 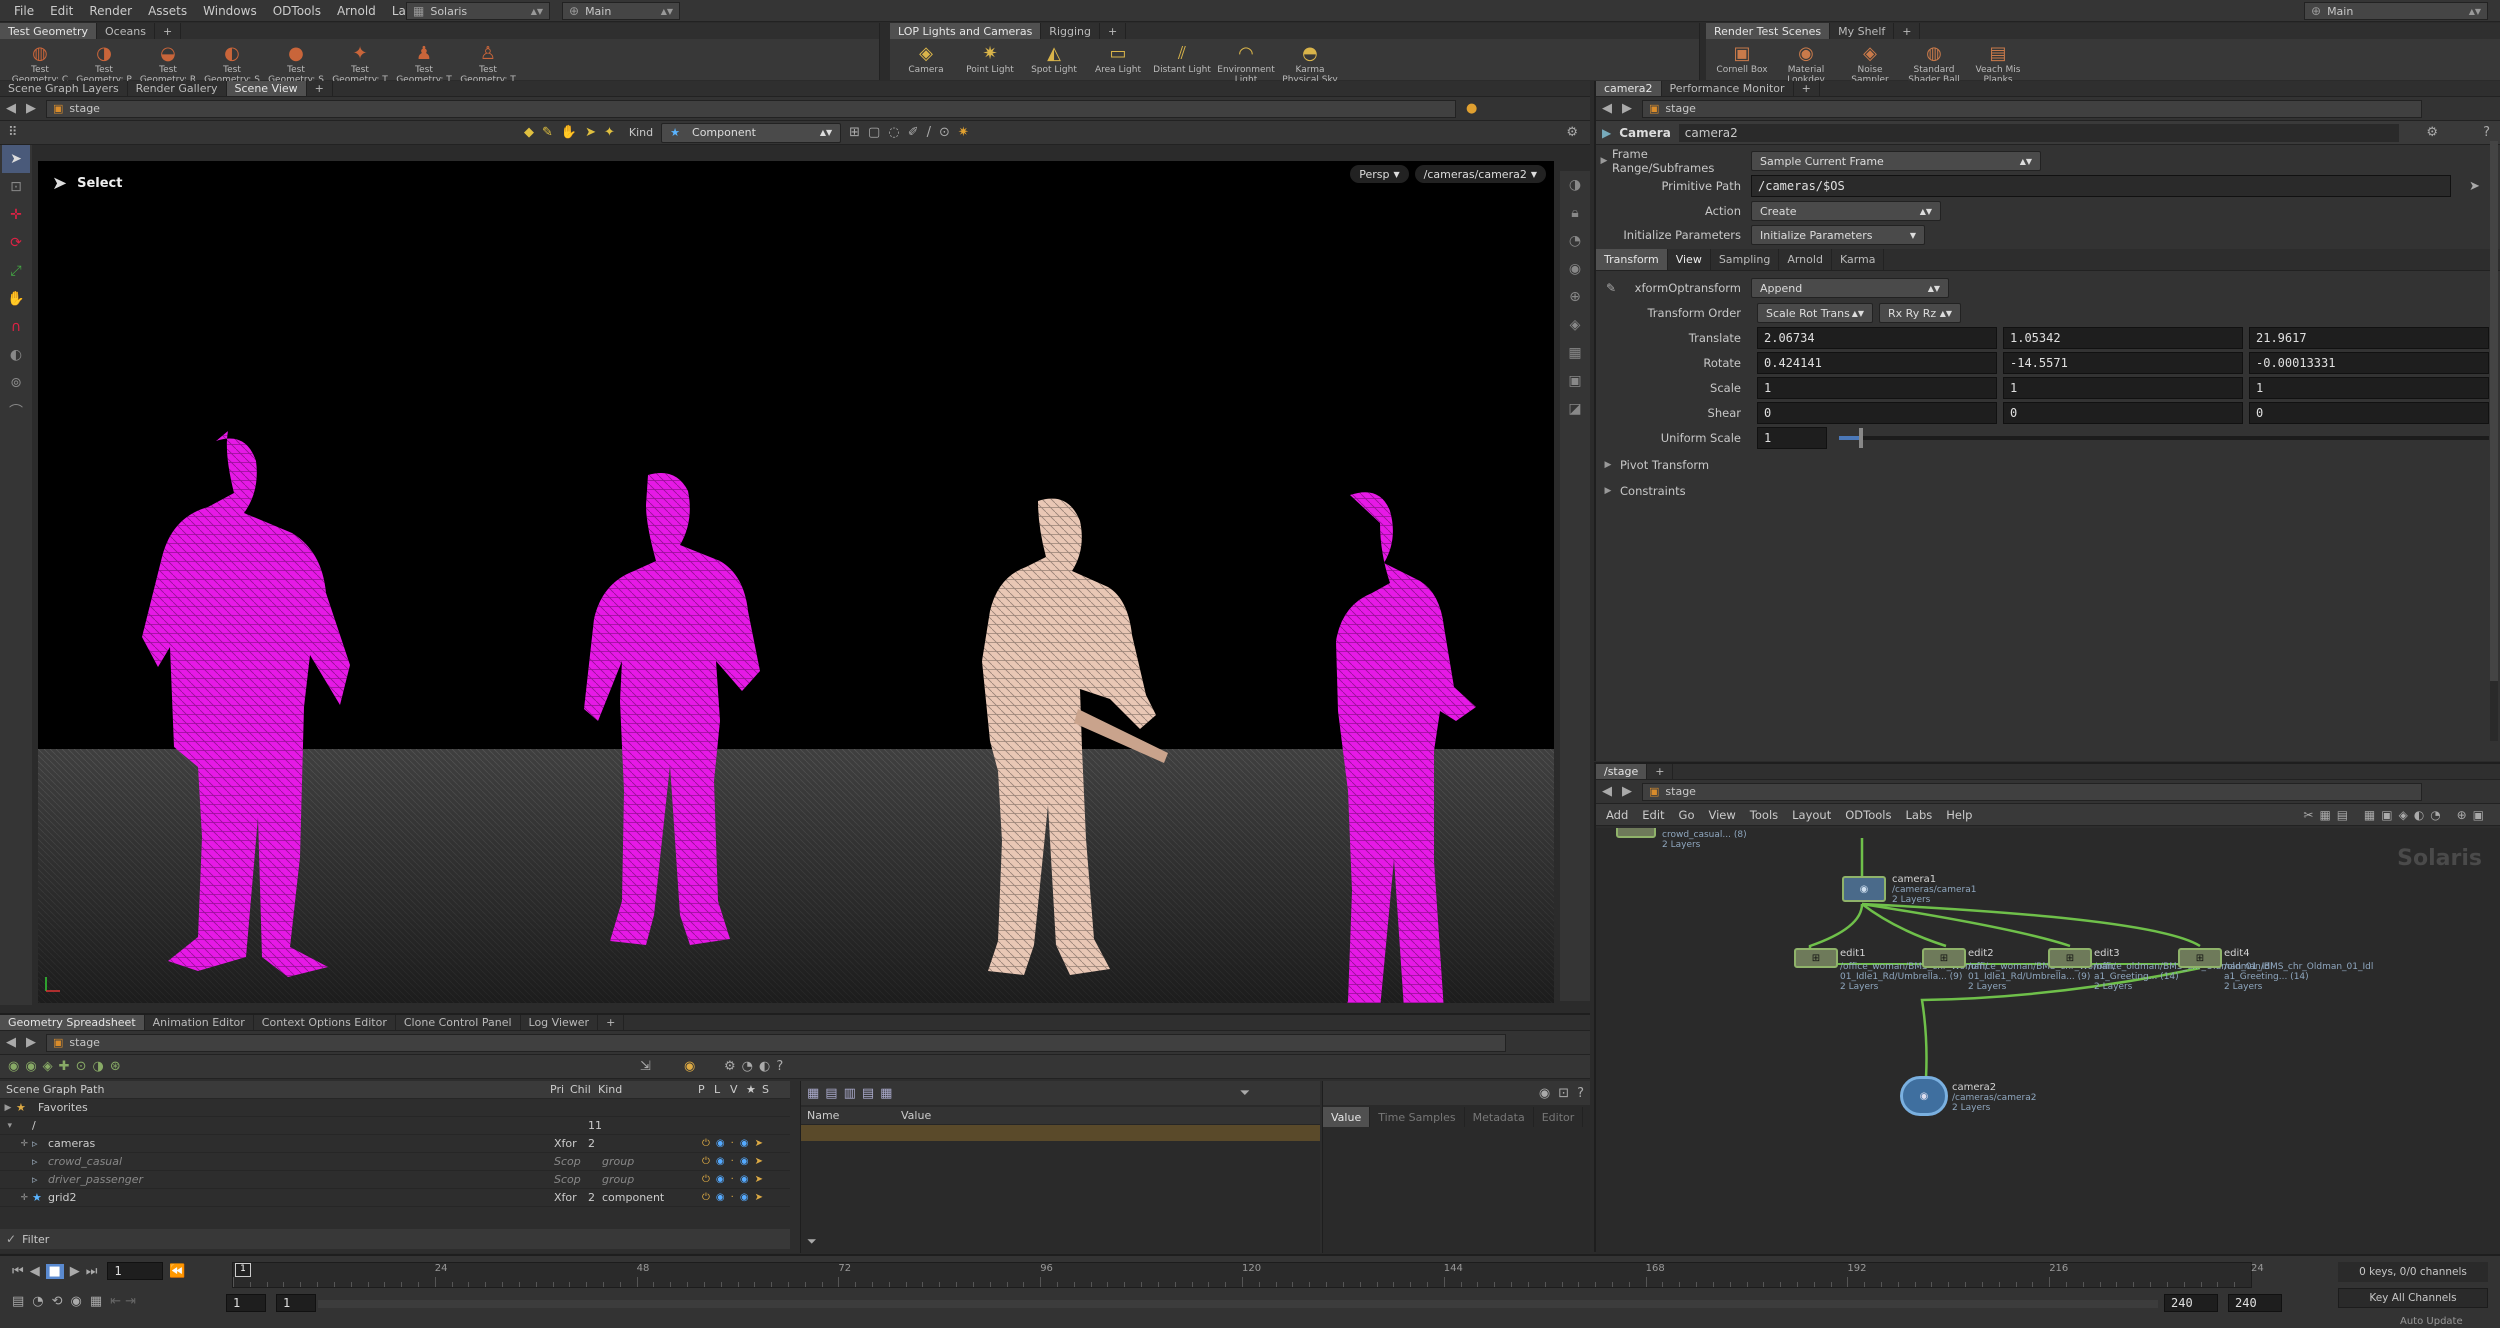 I want to click on back-arrow-icon: ◀, so click(x=11, y=1042).